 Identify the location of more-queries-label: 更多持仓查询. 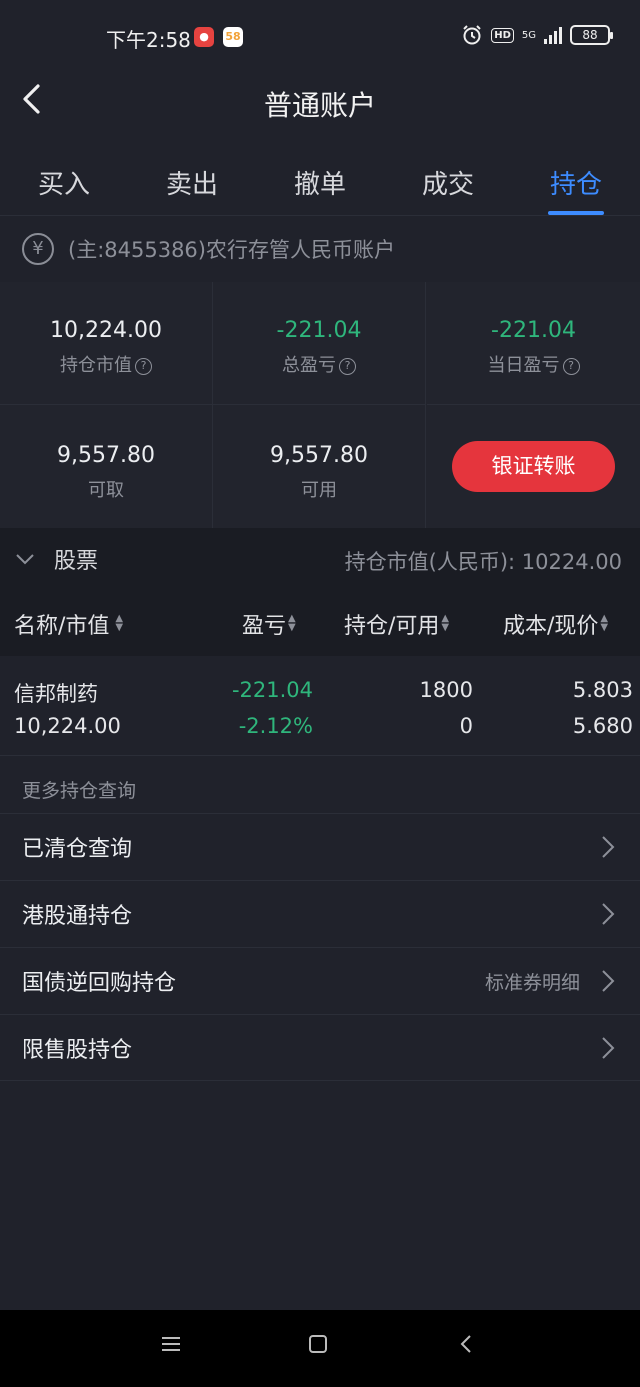
(79, 791).